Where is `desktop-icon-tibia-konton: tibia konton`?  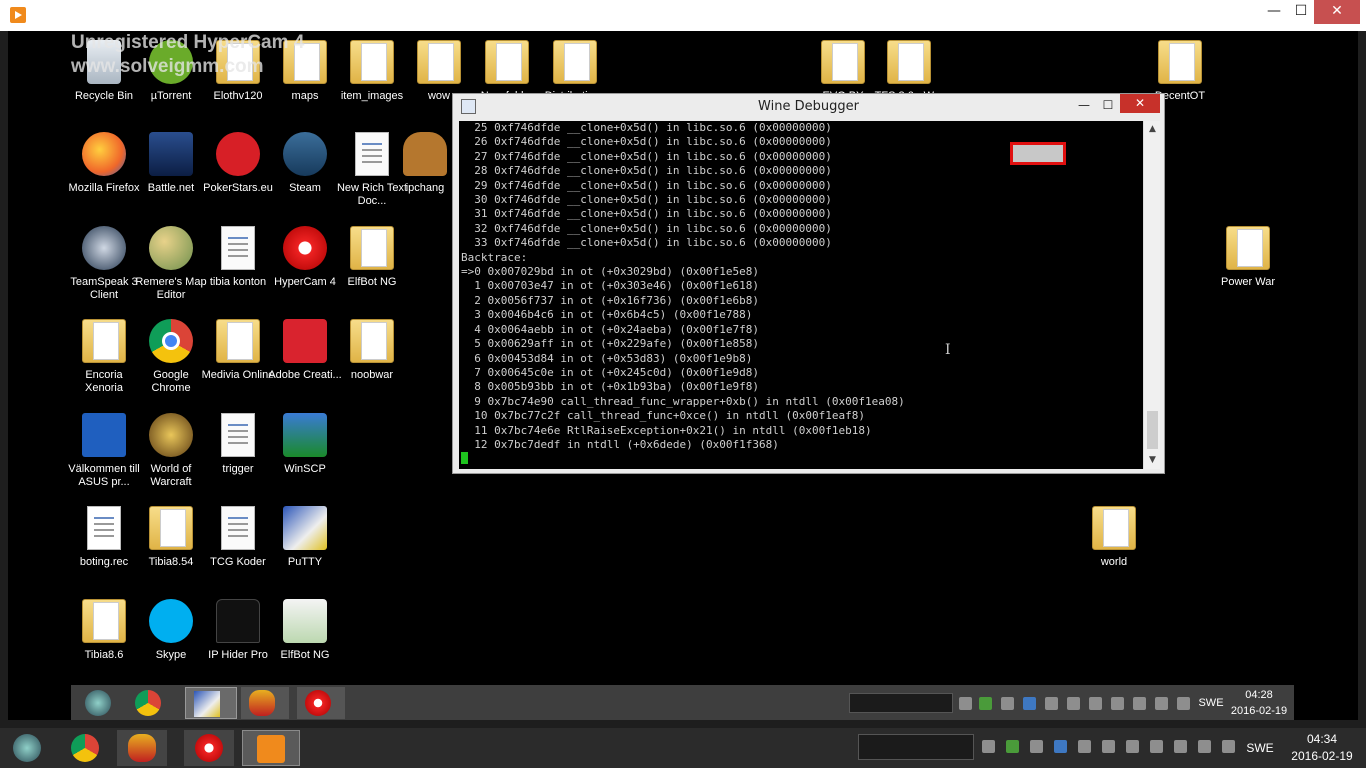
desktop-icon-tibia-konton: tibia konton is located at coordinates (238, 257).